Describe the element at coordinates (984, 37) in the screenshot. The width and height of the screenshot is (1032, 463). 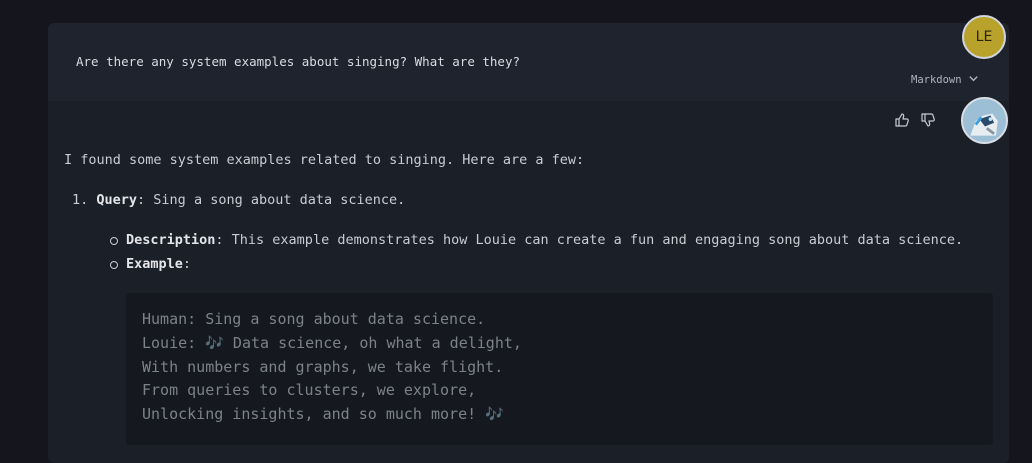
I see `user-avatar: LE` at that location.